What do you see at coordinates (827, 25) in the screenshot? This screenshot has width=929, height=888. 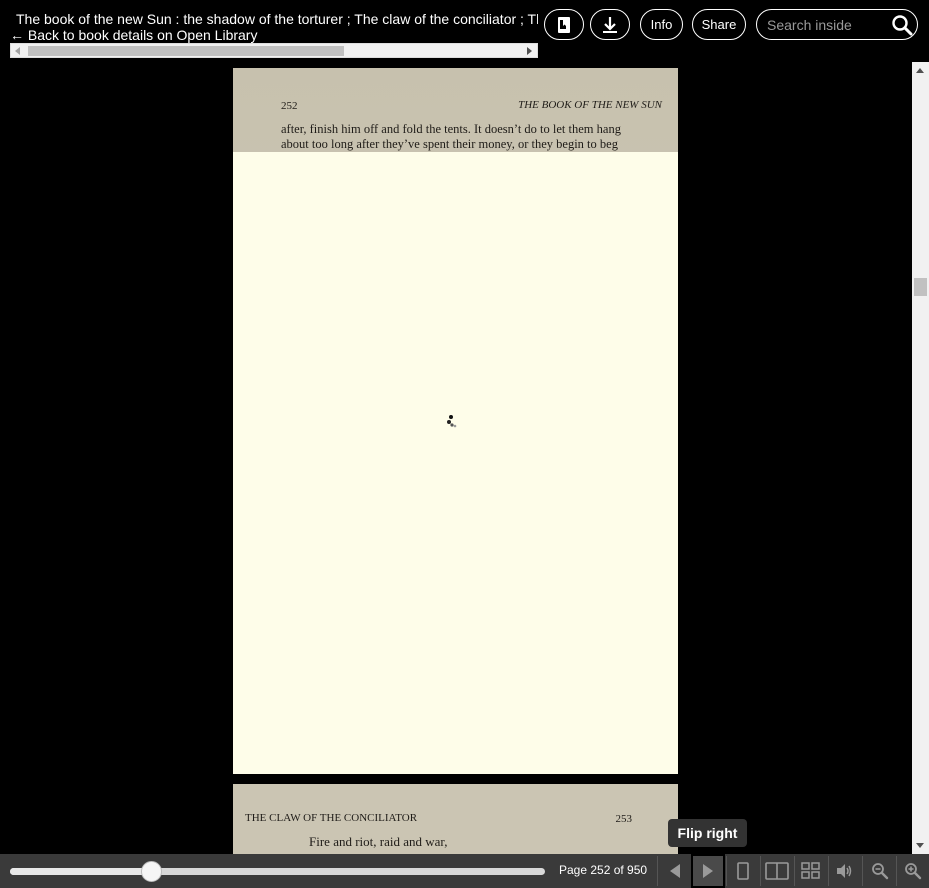 I see `search-inside-input` at bounding box center [827, 25].